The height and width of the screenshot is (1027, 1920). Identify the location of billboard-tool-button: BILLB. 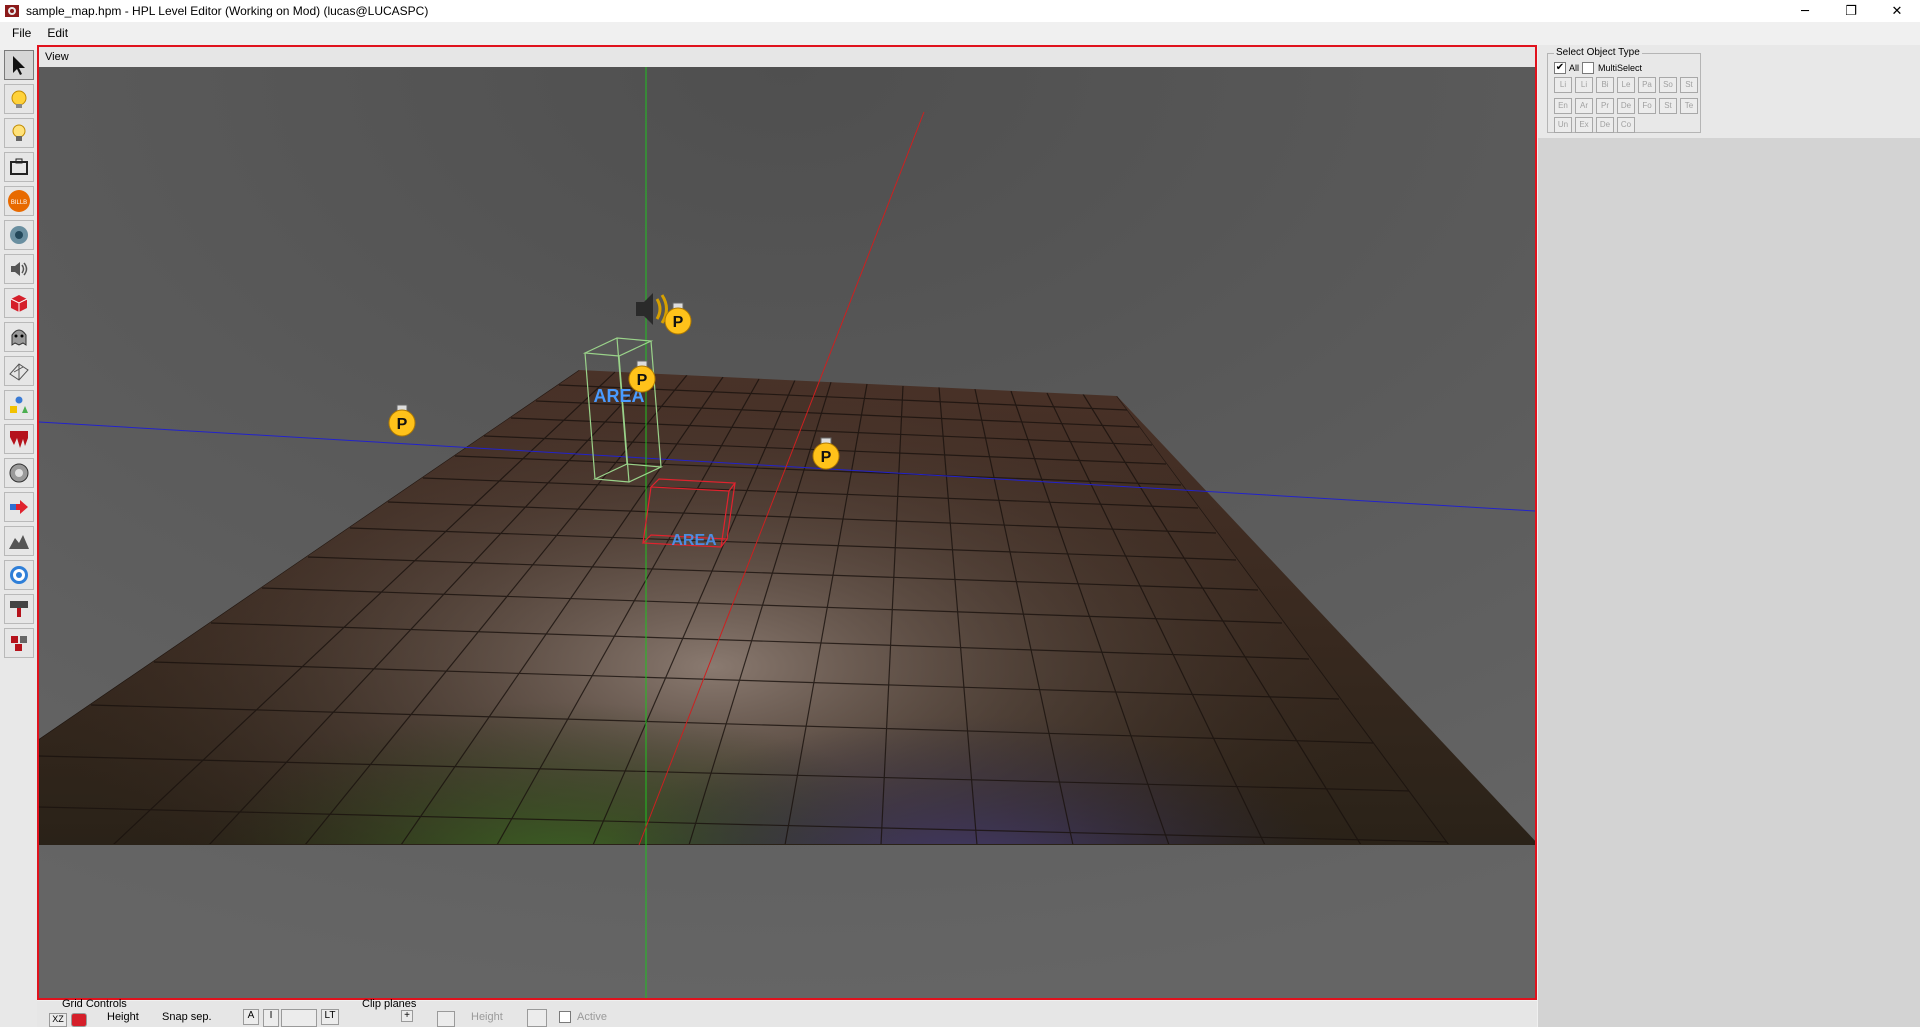
(19, 201).